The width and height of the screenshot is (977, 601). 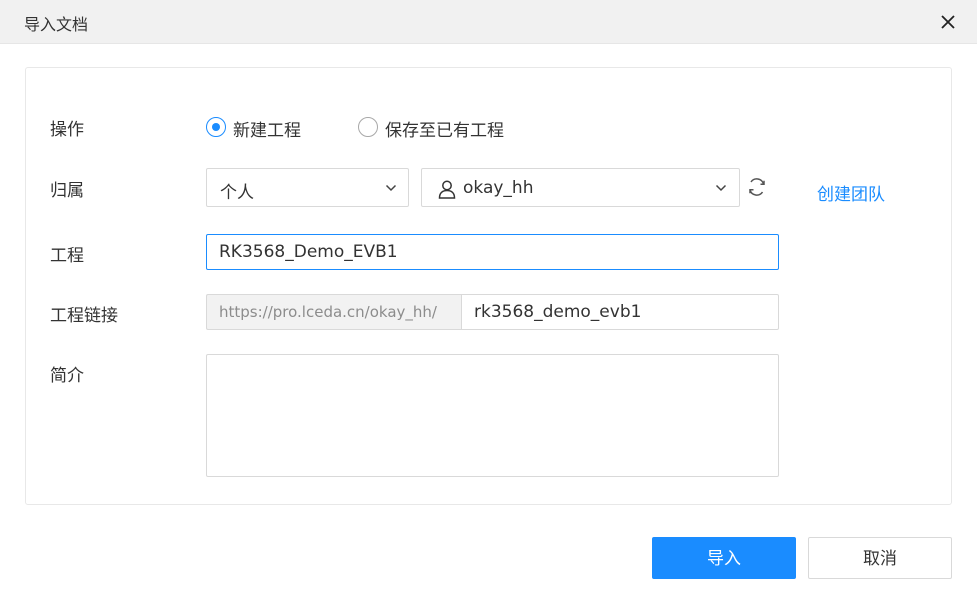 What do you see at coordinates (498, 188) in the screenshot?
I see `owner-user-value: okay_hh` at bounding box center [498, 188].